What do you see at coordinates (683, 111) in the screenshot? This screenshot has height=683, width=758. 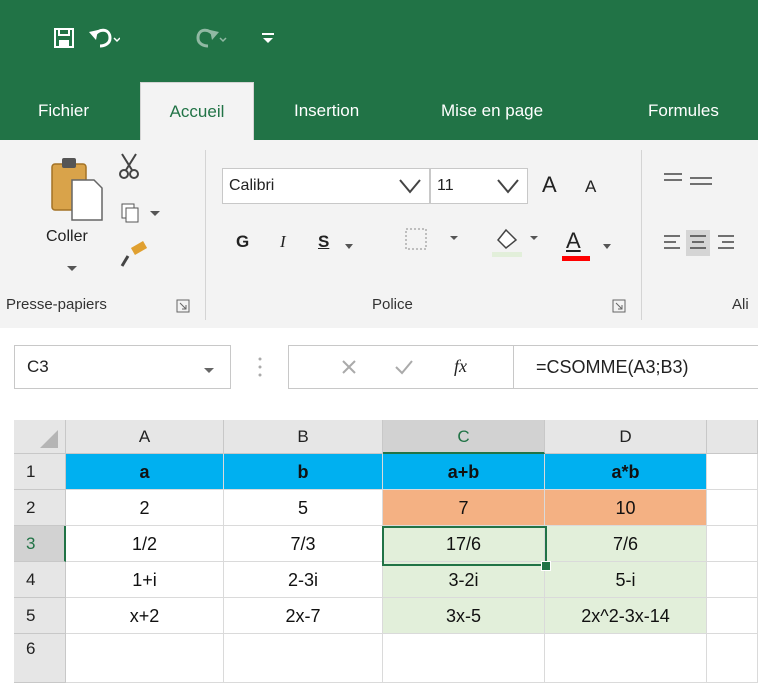 I see `tab-formules: Formules` at bounding box center [683, 111].